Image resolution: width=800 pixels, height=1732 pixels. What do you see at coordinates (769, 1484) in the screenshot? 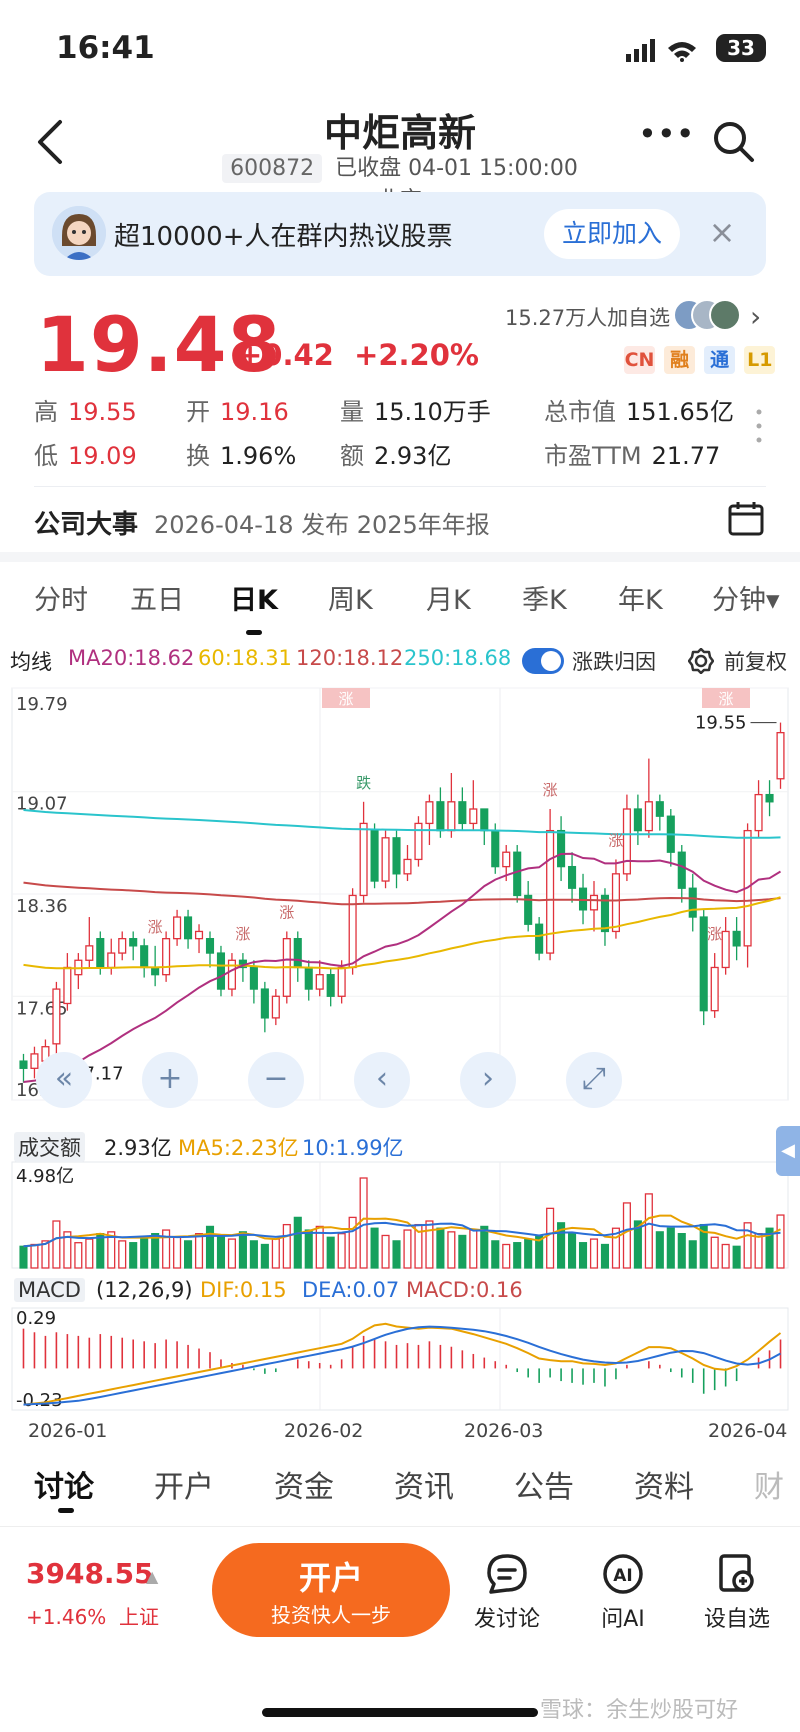
I see `tab-financials: 财` at bounding box center [769, 1484].